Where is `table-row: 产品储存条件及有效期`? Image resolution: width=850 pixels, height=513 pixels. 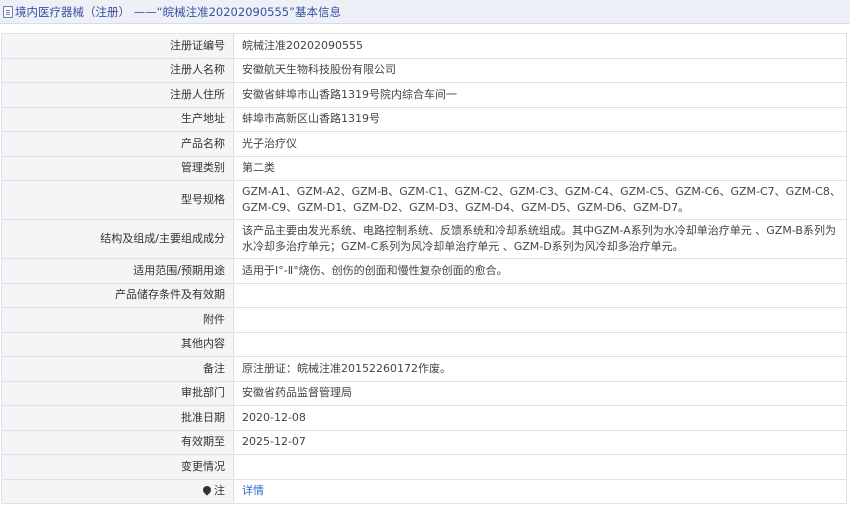
table-row: 产品储存条件及有效期 is located at coordinates (424, 295).